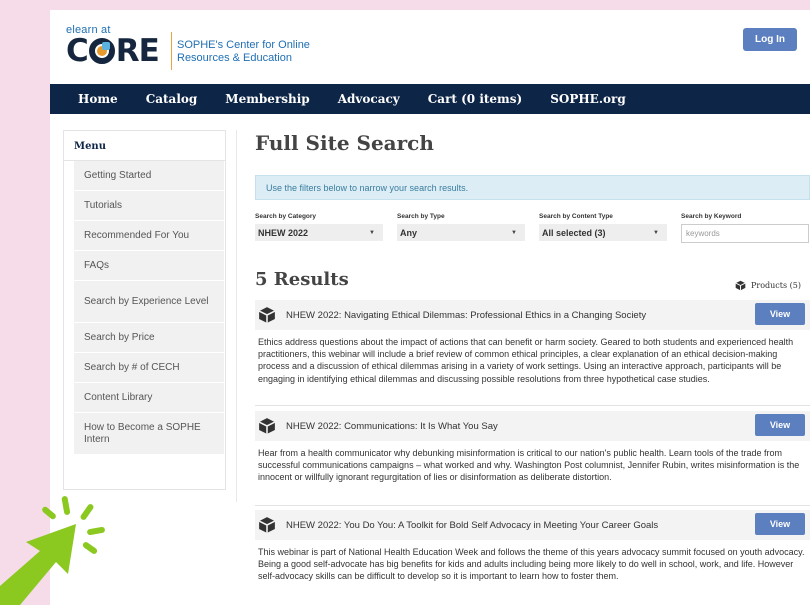 The width and height of the screenshot is (810, 605). I want to click on logo-core-text: C RE, so click(113, 51).